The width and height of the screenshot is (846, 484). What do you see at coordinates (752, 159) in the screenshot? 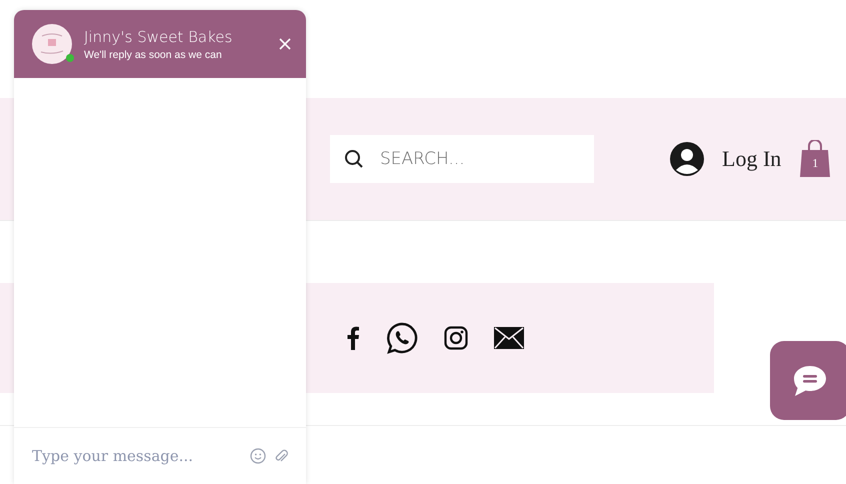
I see `login-link: Log In` at bounding box center [752, 159].